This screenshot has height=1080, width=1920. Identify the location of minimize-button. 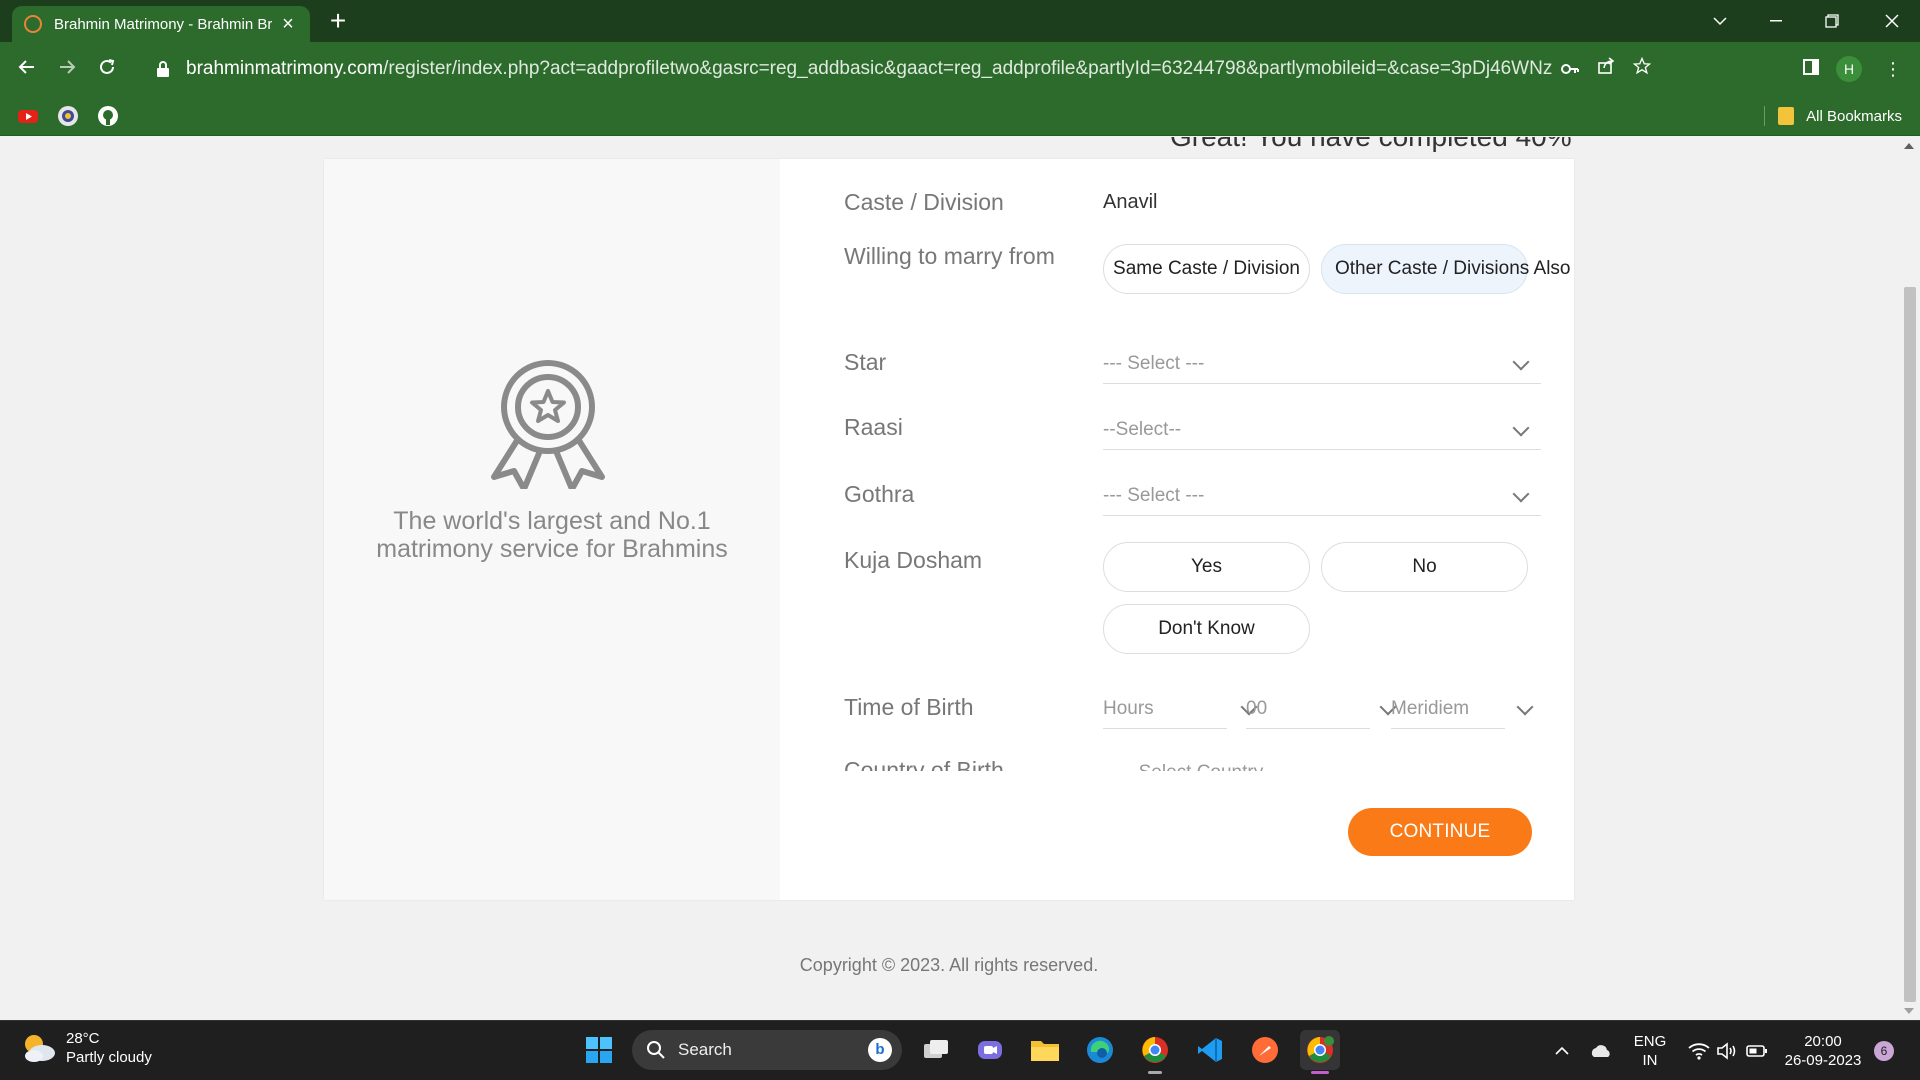
(1776, 21).